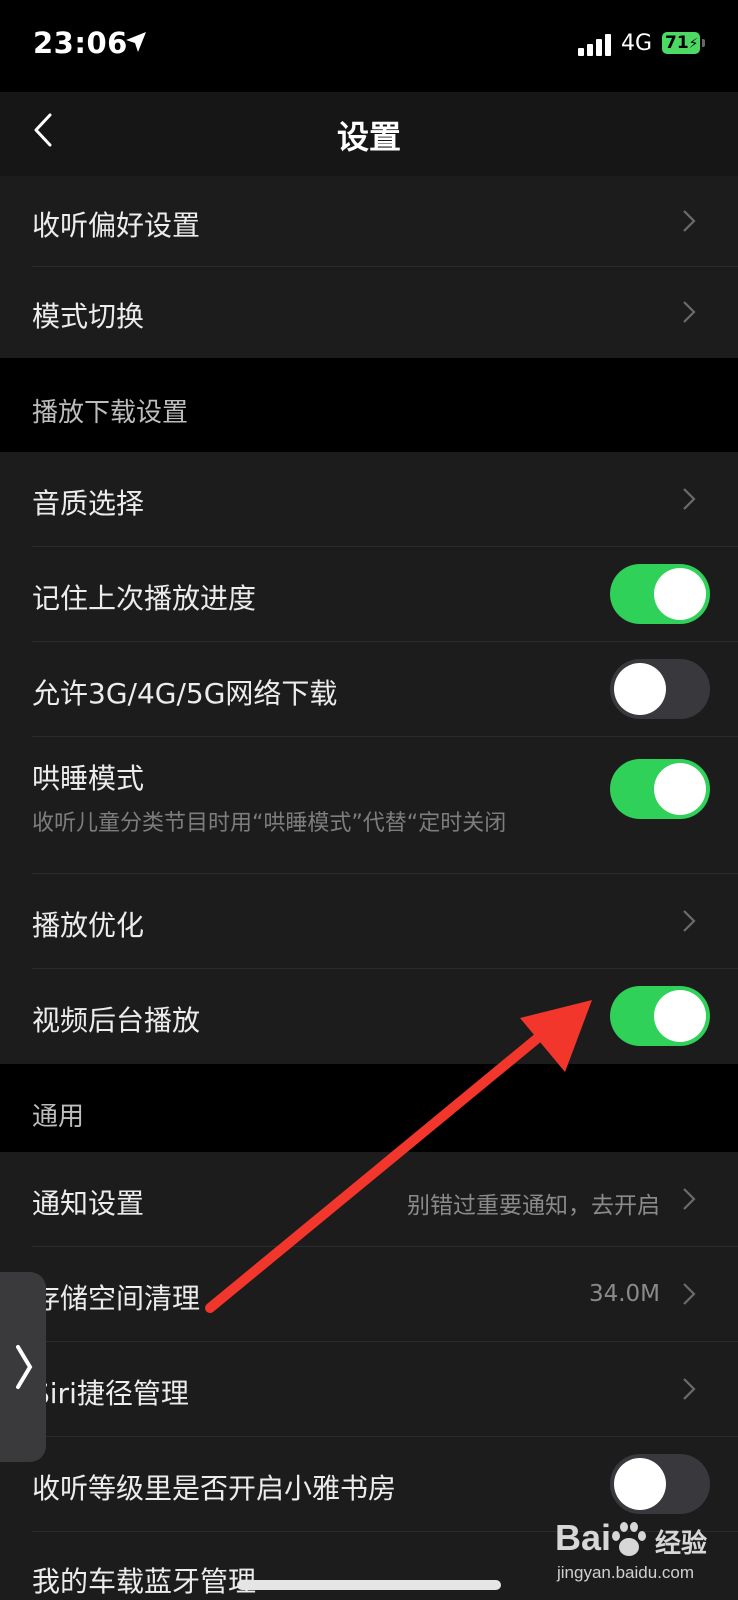 The image size is (738, 1600). Describe the element at coordinates (88, 316) in the screenshot. I see `setting-label: 模式切换` at that location.